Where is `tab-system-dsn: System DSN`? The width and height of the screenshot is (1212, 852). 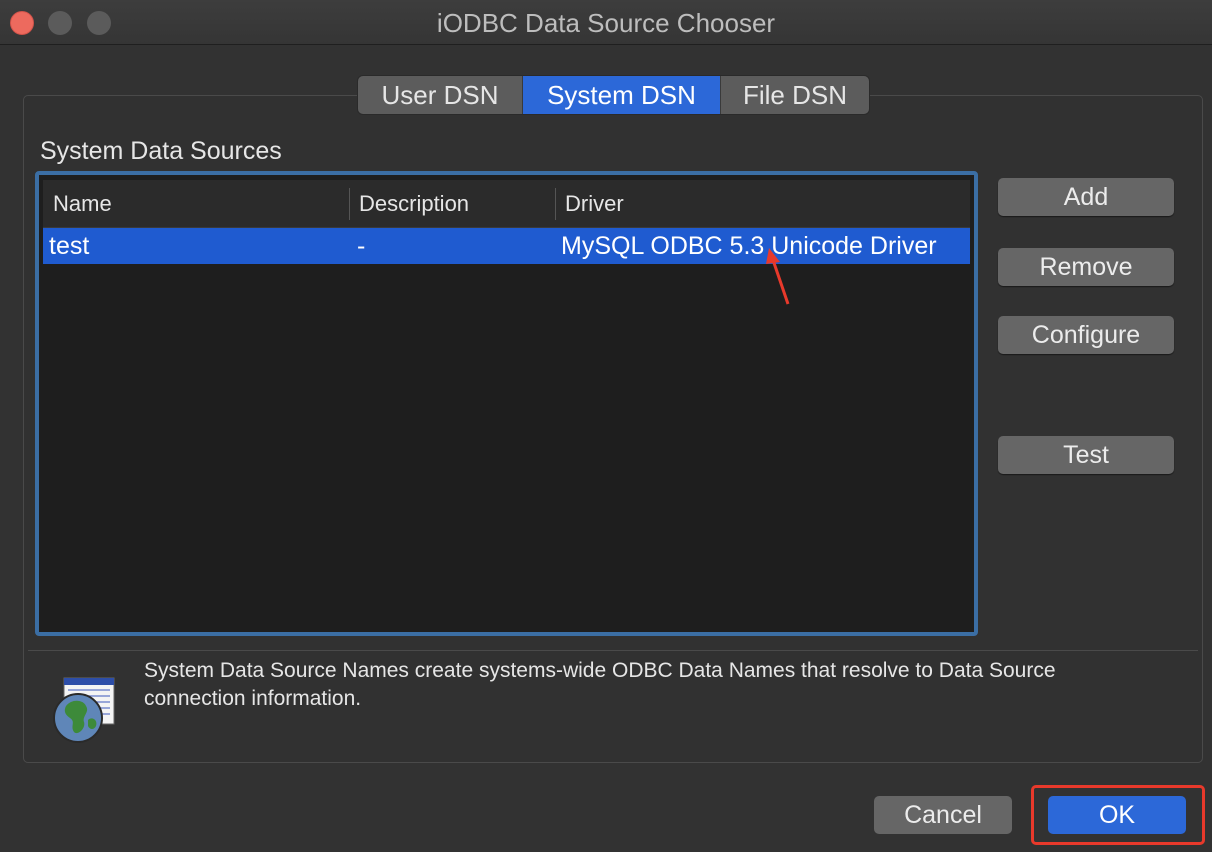
tab-system-dsn: System DSN is located at coordinates (621, 95).